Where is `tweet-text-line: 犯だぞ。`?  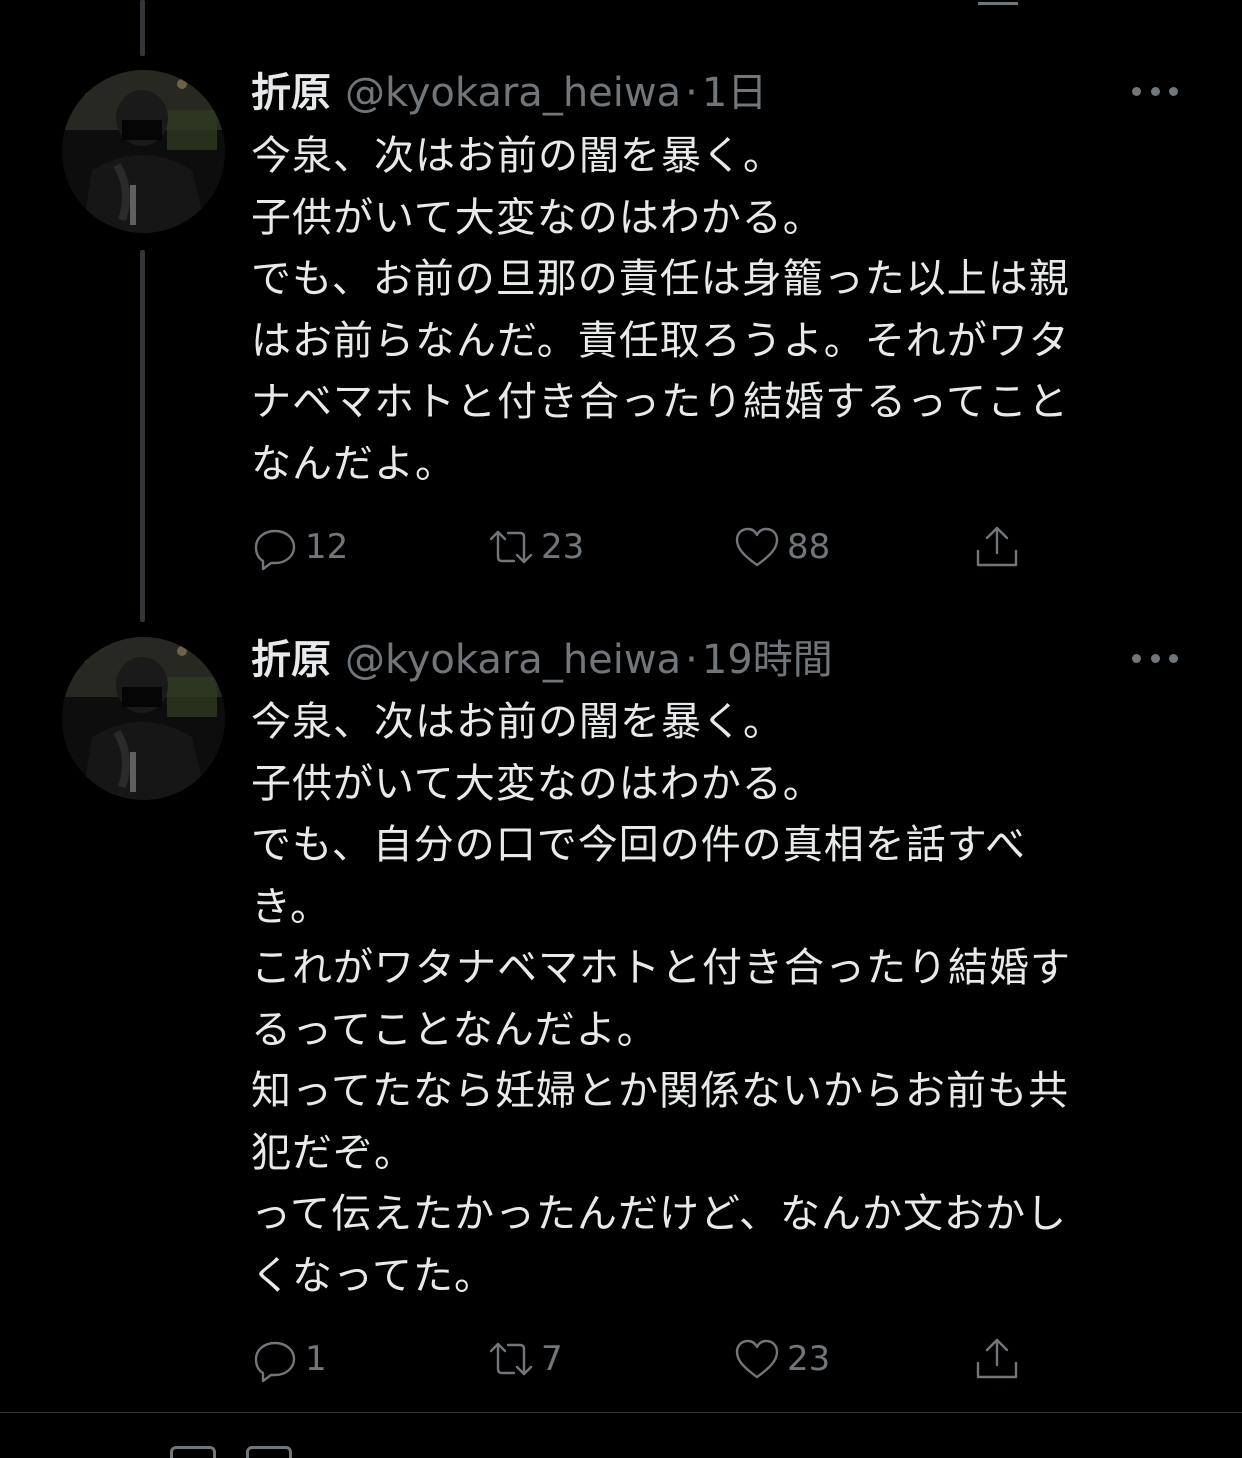
tweet-text-line: 犯だぞ。 is located at coordinates (333, 1152).